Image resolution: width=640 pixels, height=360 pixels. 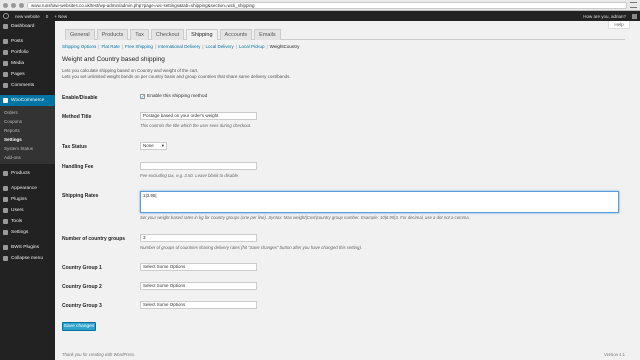 What do you see at coordinates (94, 239) in the screenshot?
I see `country-groups-label: Number of country groups` at bounding box center [94, 239].